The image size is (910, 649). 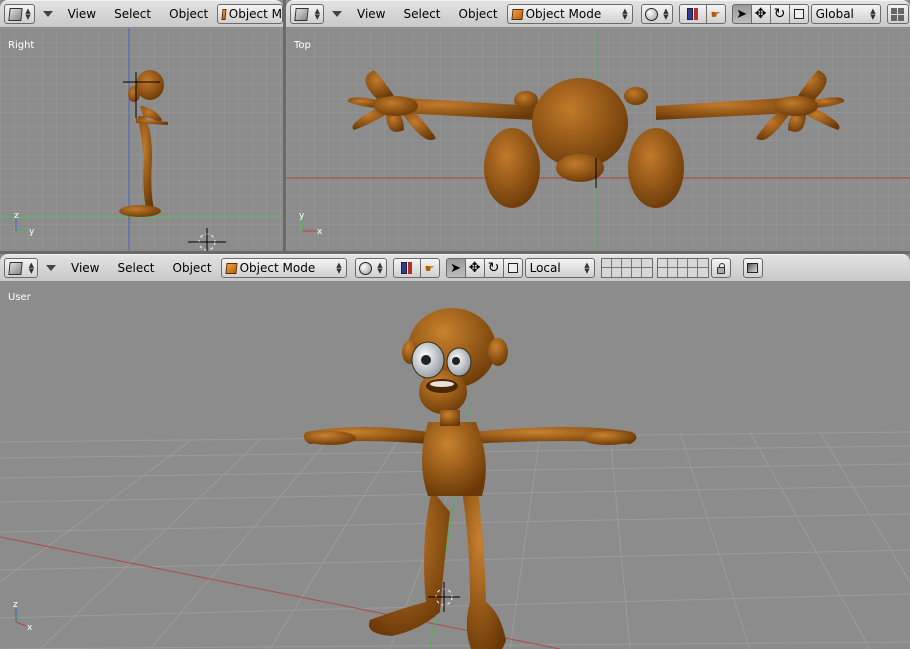 I want to click on right-viewport: z y Right ▲ ▼ View Select Object Object M, so click(x=141, y=125).